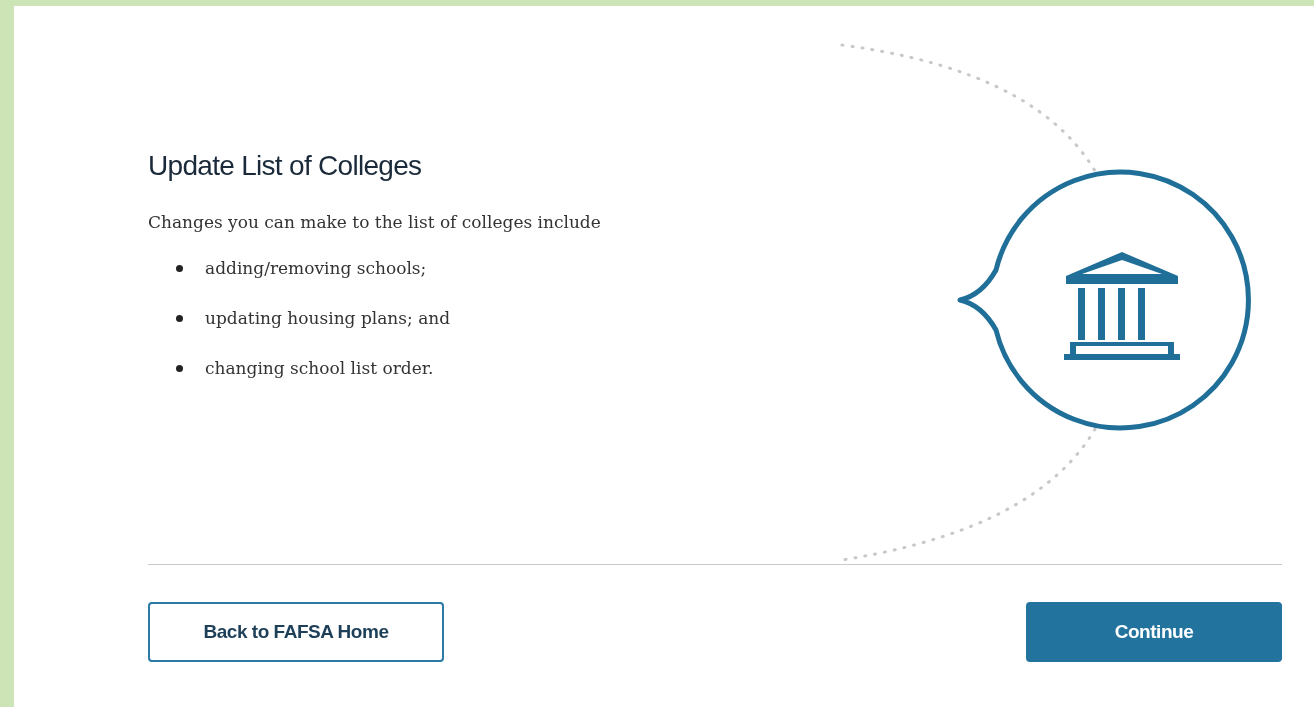  Describe the element at coordinates (1122, 306) in the screenshot. I see `bank-icon` at that location.